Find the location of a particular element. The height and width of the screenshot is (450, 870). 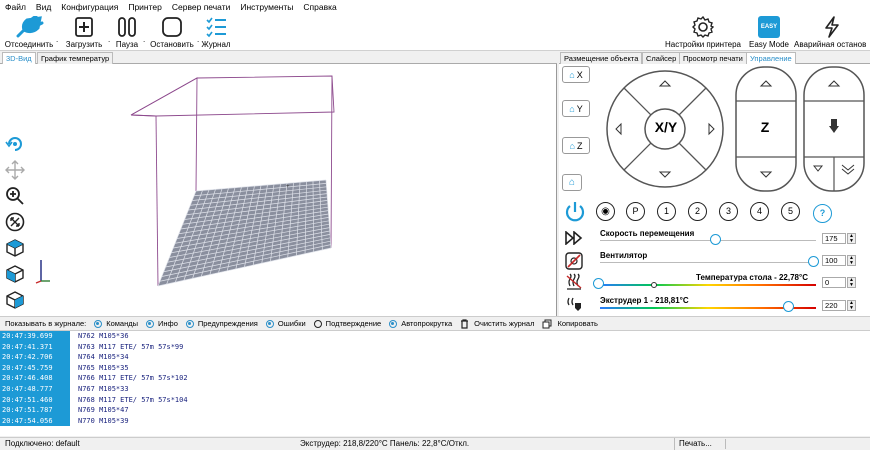

extruder-slider is located at coordinates (788, 306).